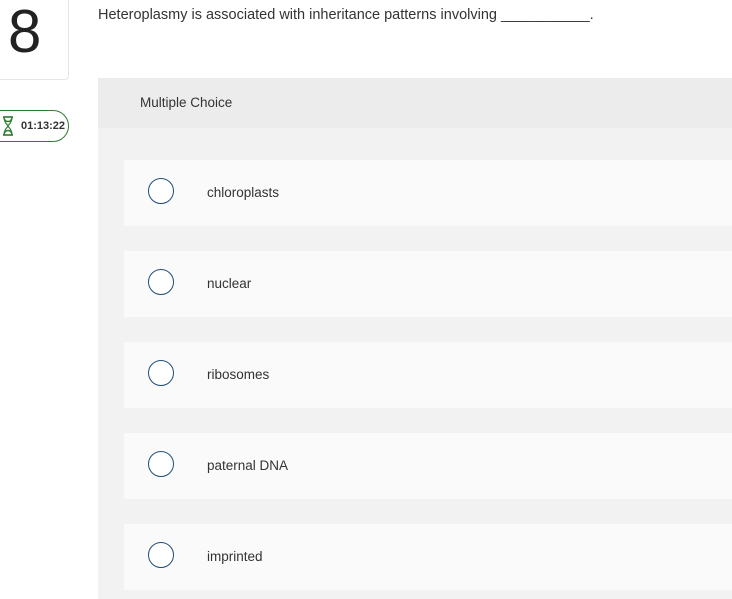  What do you see at coordinates (428, 557) in the screenshot?
I see `answer-option: imprinted` at bounding box center [428, 557].